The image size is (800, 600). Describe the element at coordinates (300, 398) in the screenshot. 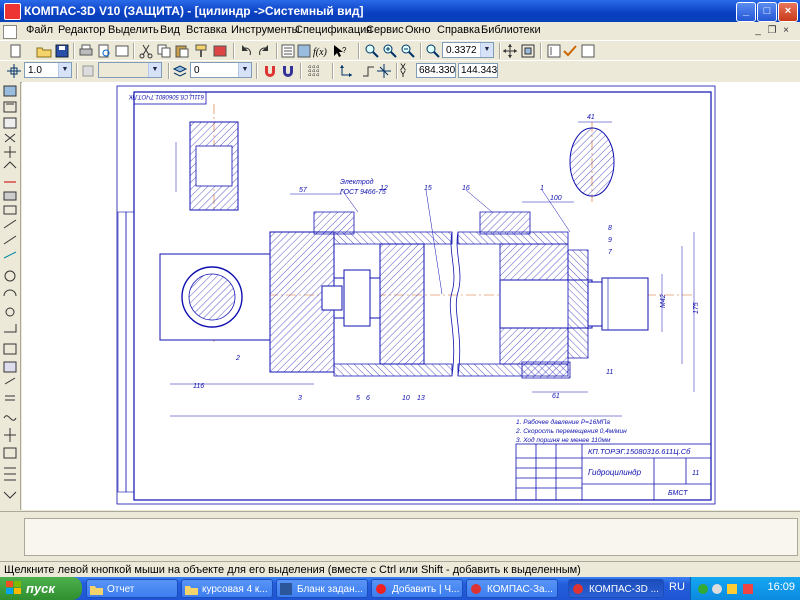

I see `callout-3: 3` at that location.